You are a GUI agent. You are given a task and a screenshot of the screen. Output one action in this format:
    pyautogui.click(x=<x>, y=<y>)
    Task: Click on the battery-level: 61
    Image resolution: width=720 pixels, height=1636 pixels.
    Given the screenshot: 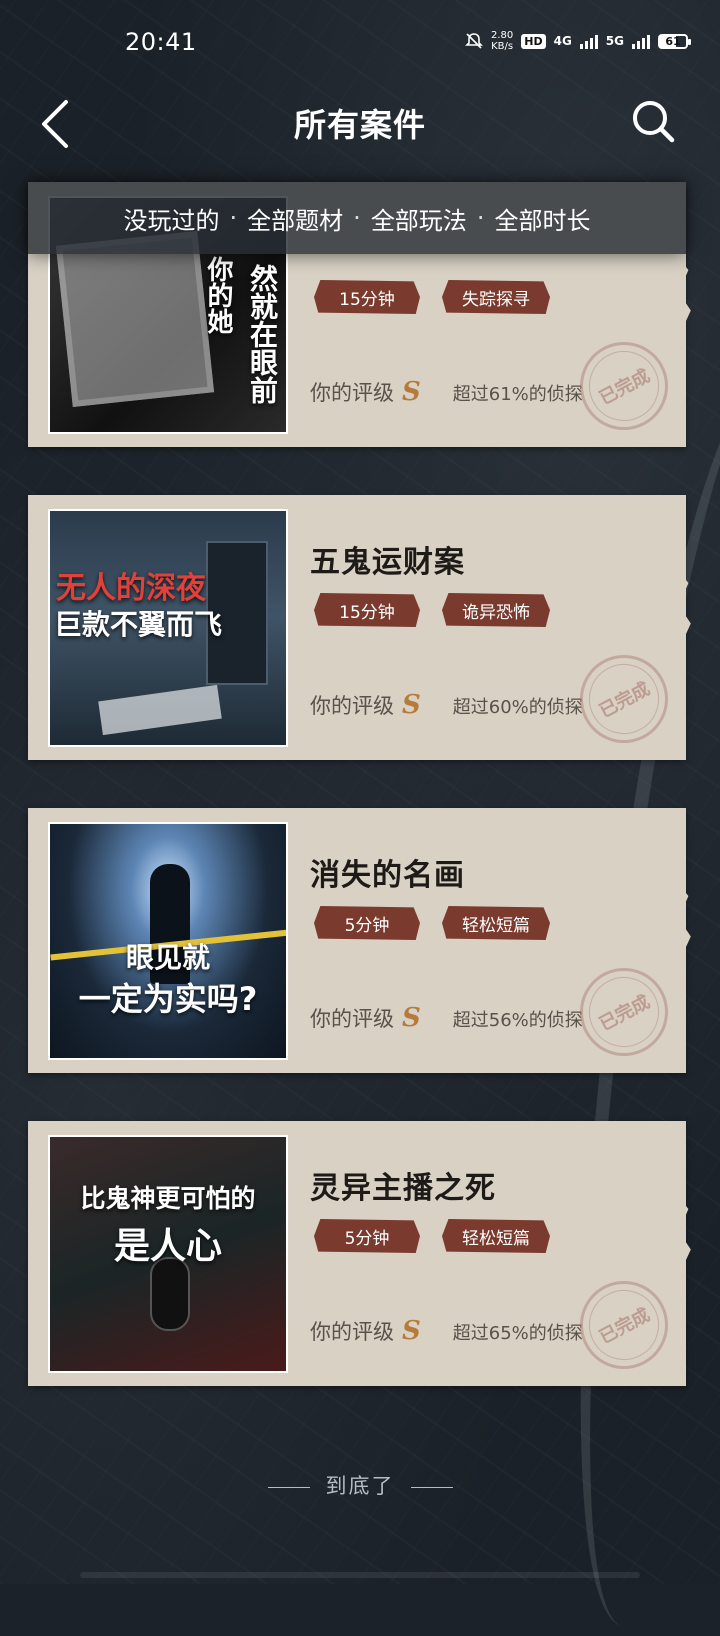 What is the action you would take?
    pyautogui.click(x=673, y=41)
    